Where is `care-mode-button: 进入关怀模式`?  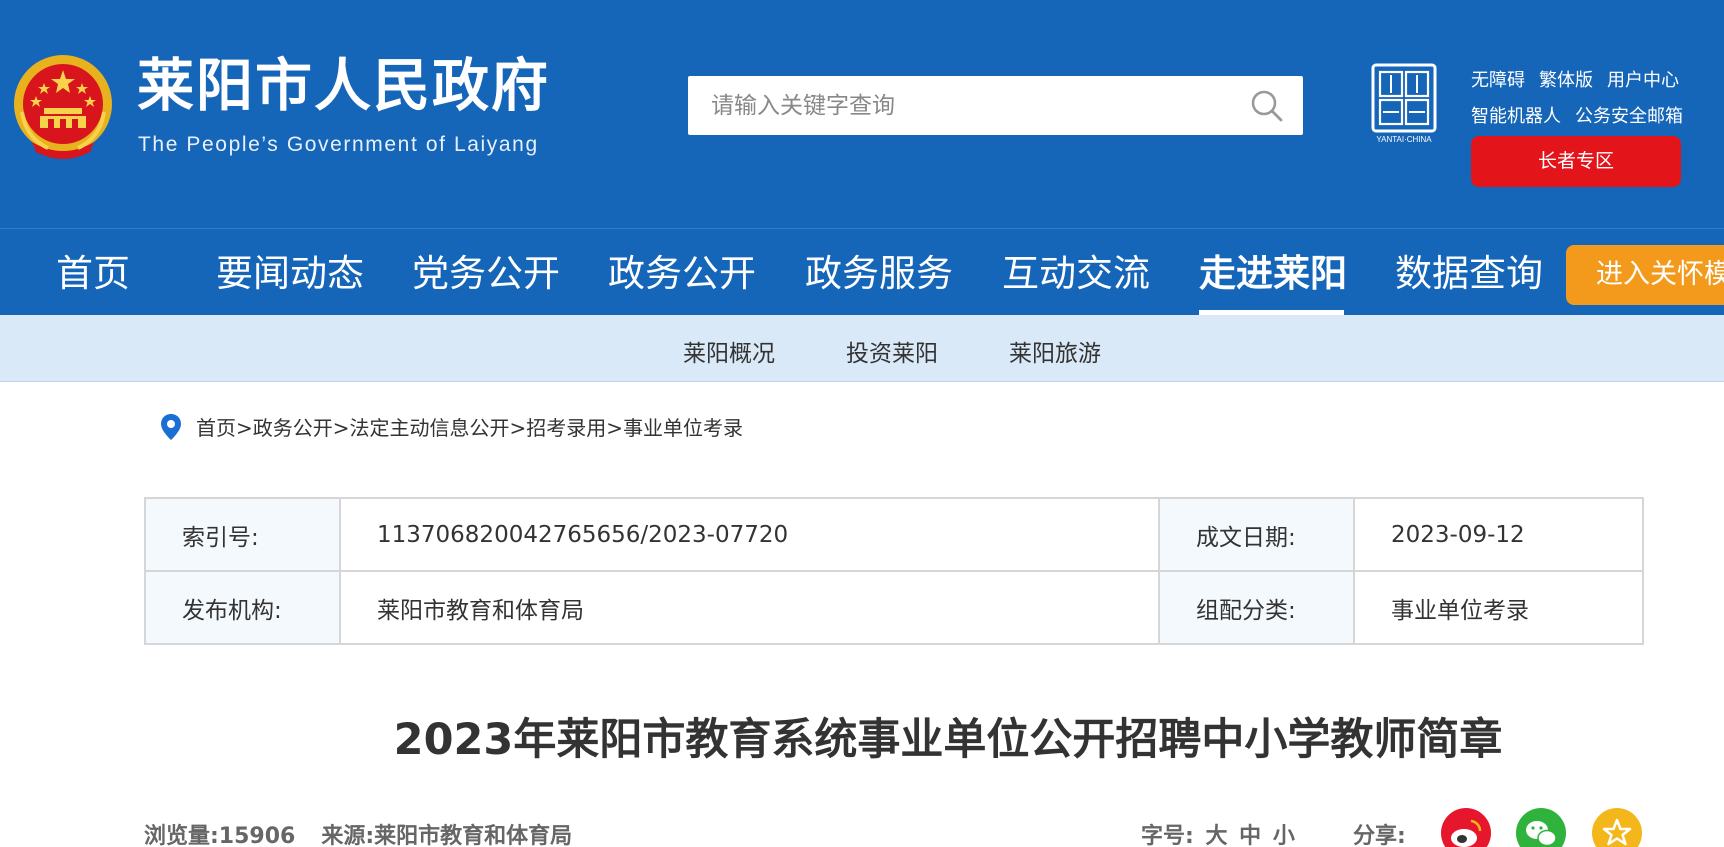
care-mode-button: 进入关怀模式 is located at coordinates (1645, 275).